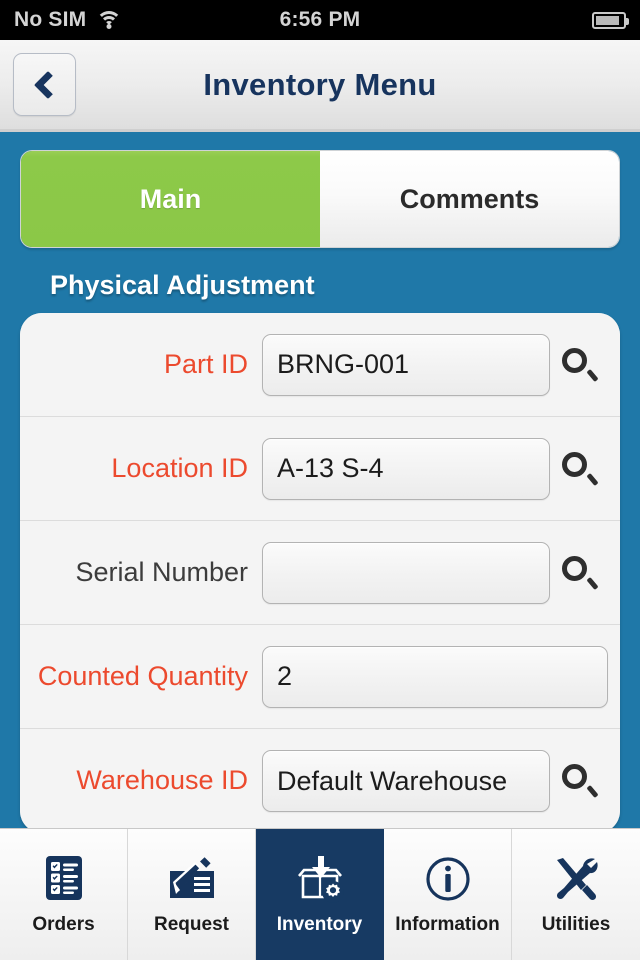 The height and width of the screenshot is (960, 640). What do you see at coordinates (161, 571) in the screenshot?
I see `label-serial-number: Serial Number` at bounding box center [161, 571].